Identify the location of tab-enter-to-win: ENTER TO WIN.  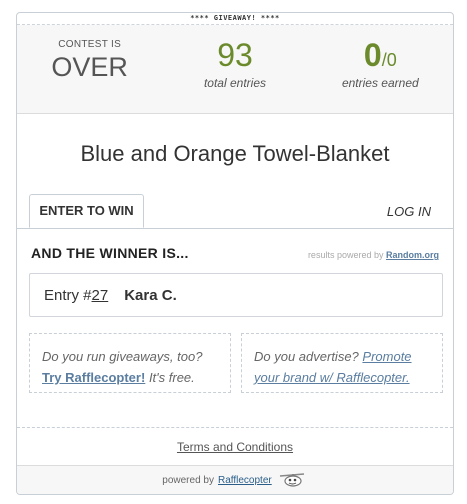
(86, 211).